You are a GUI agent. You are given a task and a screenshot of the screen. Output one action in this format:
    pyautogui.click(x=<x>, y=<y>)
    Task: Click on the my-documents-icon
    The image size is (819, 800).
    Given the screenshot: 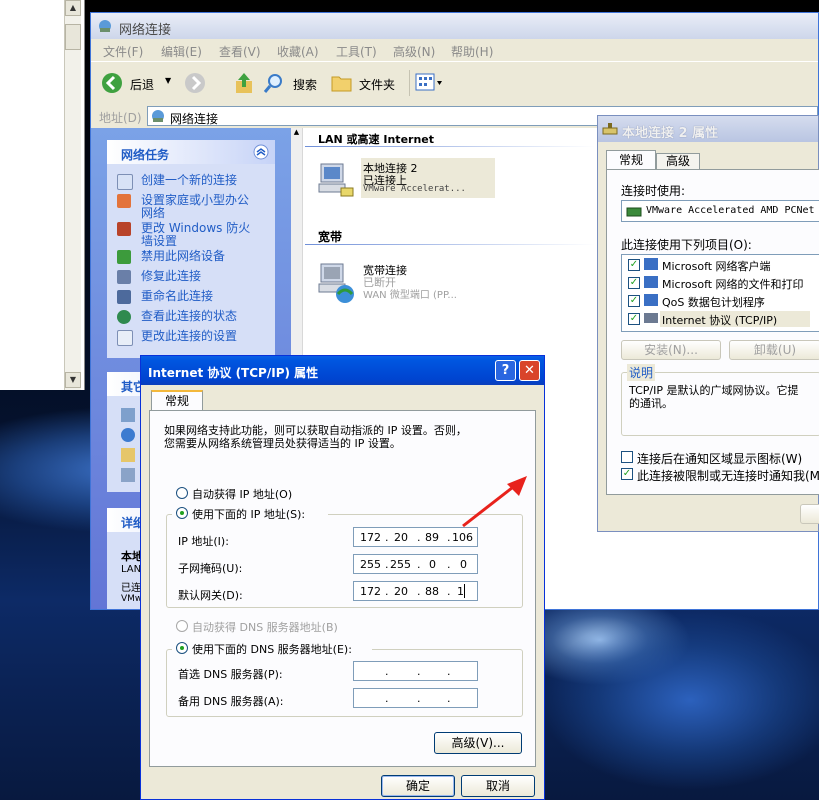 What is the action you would take?
    pyautogui.click(x=128, y=455)
    